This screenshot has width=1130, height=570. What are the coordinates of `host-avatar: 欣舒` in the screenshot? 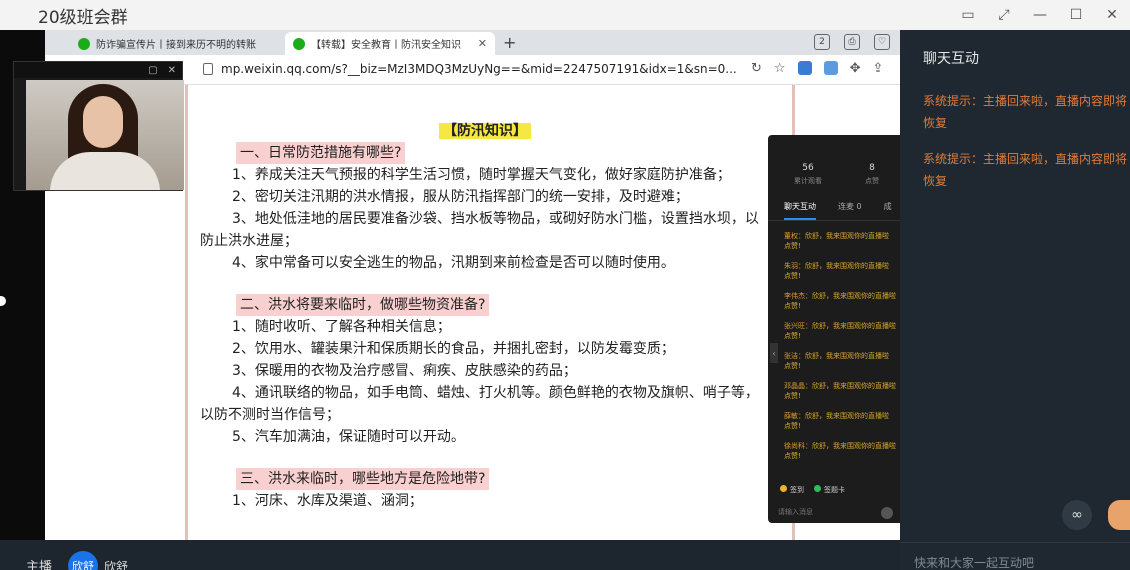 It's located at (83, 560).